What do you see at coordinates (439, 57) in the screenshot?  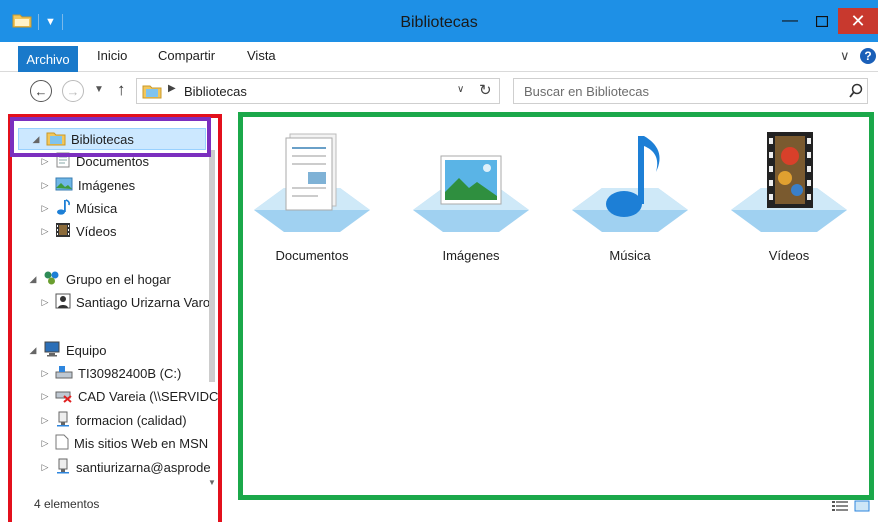 I see `ribbon-tabs: Archivo Inicio Compartir Vista ∨ ?` at bounding box center [439, 57].